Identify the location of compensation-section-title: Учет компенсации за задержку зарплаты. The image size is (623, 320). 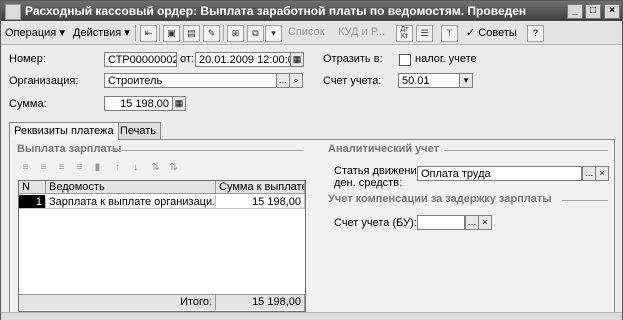
(440, 199).